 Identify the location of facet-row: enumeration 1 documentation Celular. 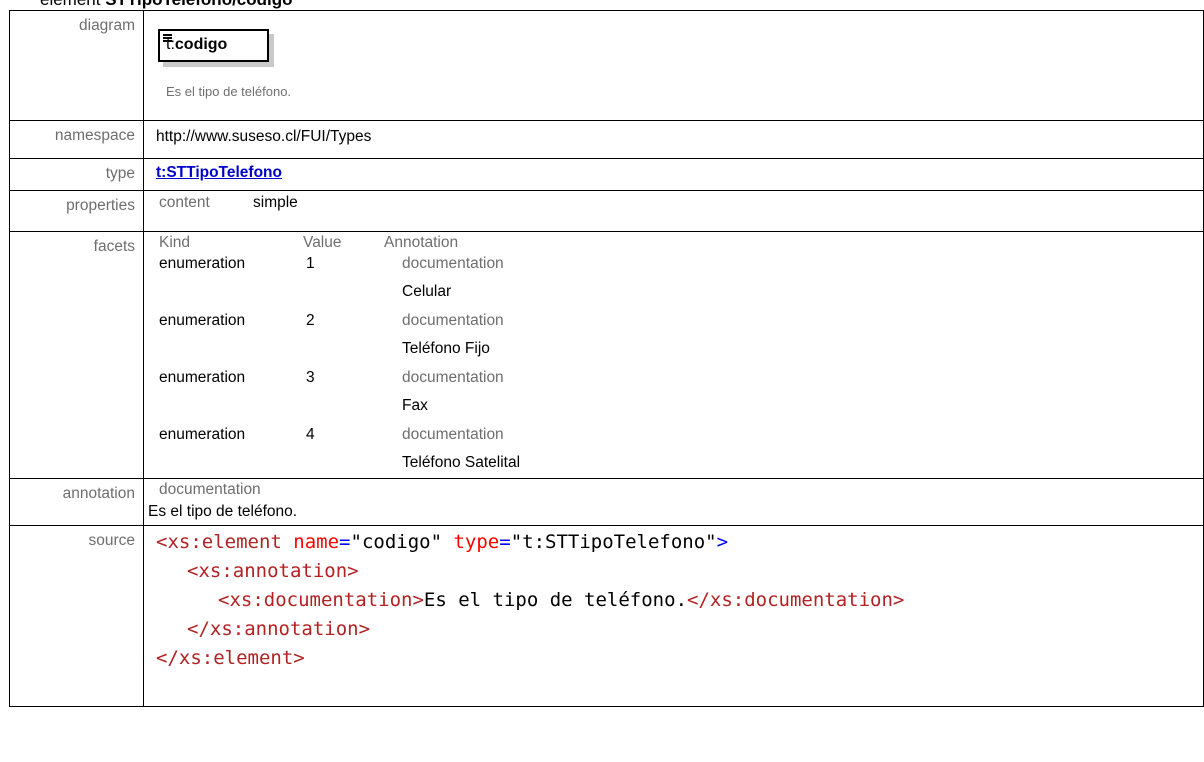
(673, 283).